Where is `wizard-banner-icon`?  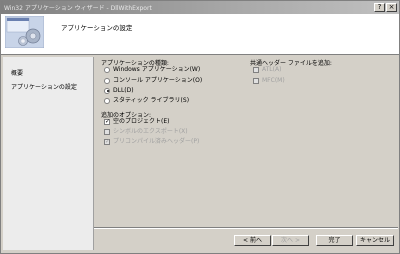 wizard-banner-icon is located at coordinates (24, 32).